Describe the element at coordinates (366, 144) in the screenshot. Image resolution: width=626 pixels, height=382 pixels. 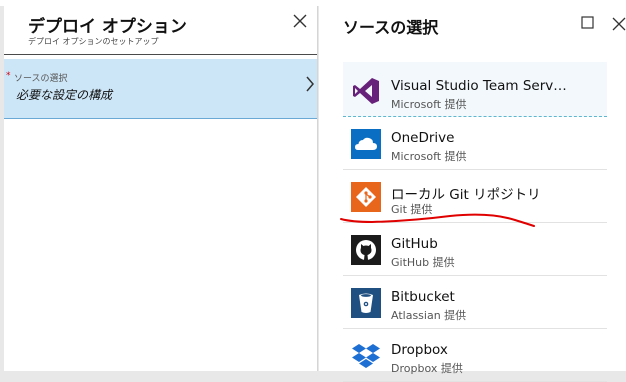
I see `onedrive-icon` at that location.